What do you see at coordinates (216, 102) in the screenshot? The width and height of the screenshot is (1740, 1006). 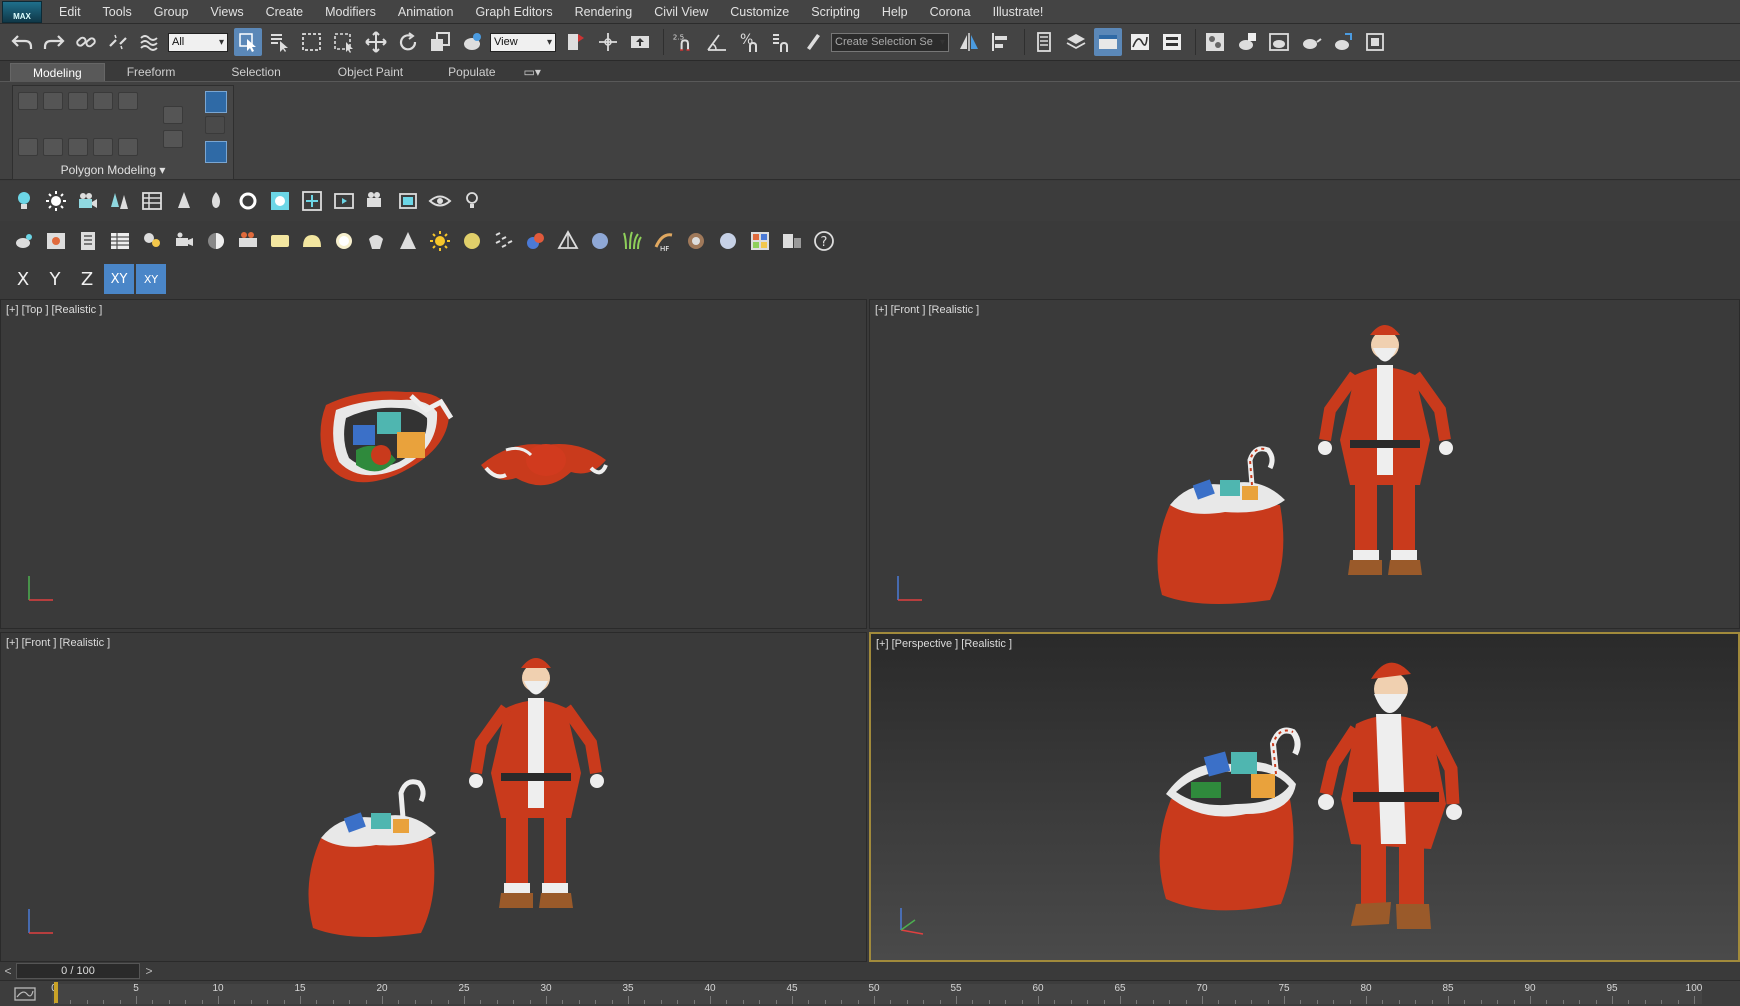 I see `repeat-last-icon` at bounding box center [216, 102].